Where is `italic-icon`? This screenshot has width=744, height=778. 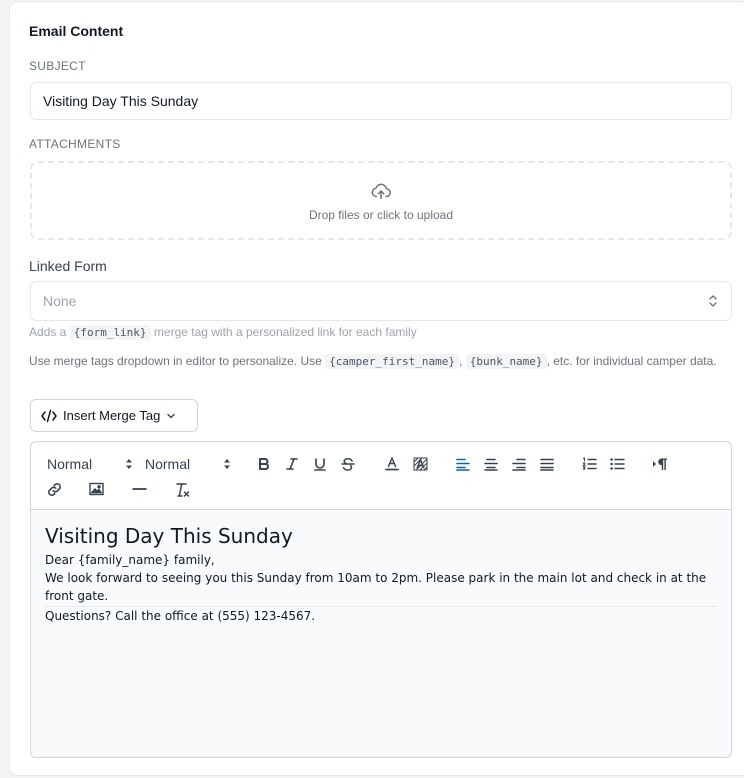 italic-icon is located at coordinates (292, 464).